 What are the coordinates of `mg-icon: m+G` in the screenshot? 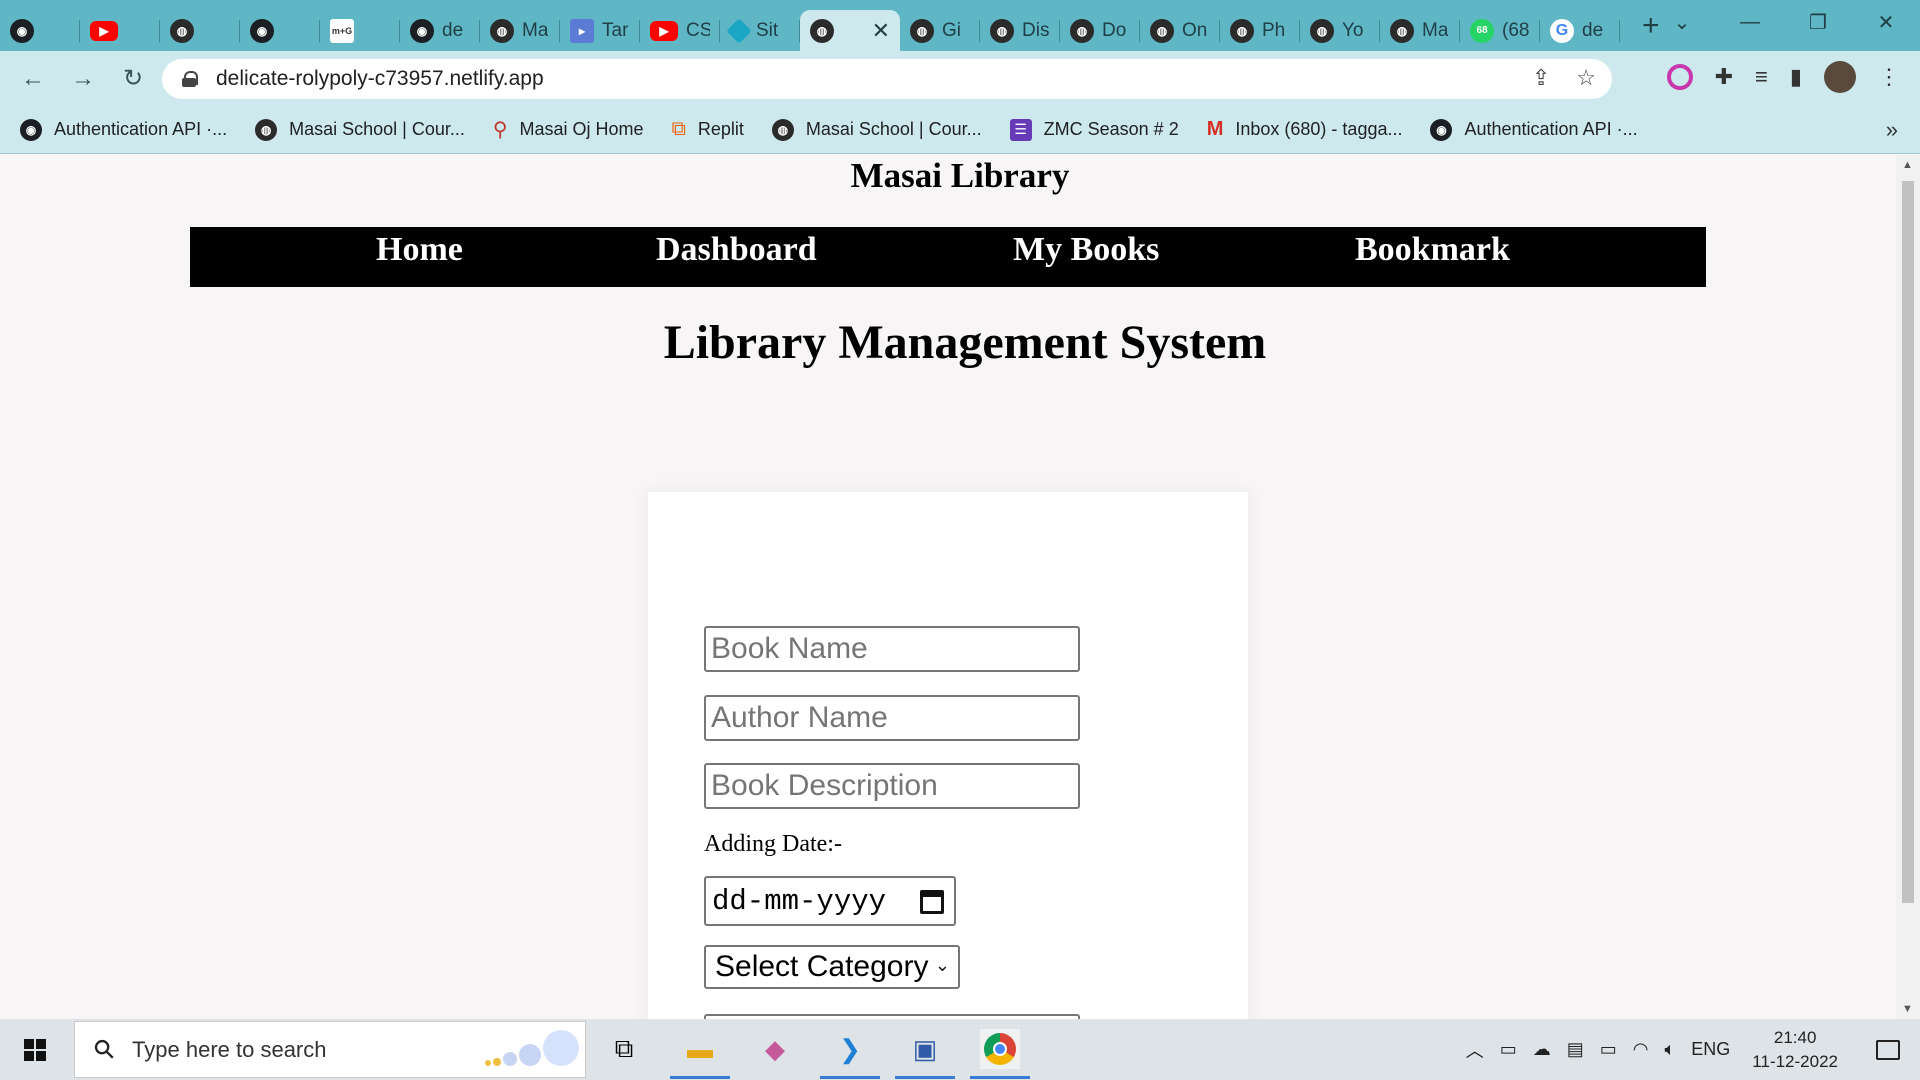 It's located at (342, 30).